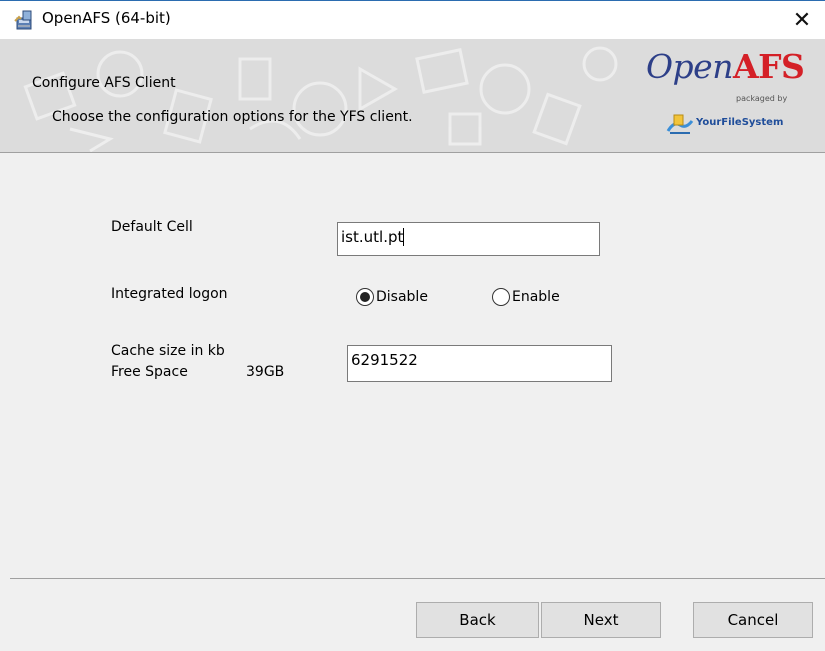  I want to click on default-cell-label: Default Cell, so click(152, 227).